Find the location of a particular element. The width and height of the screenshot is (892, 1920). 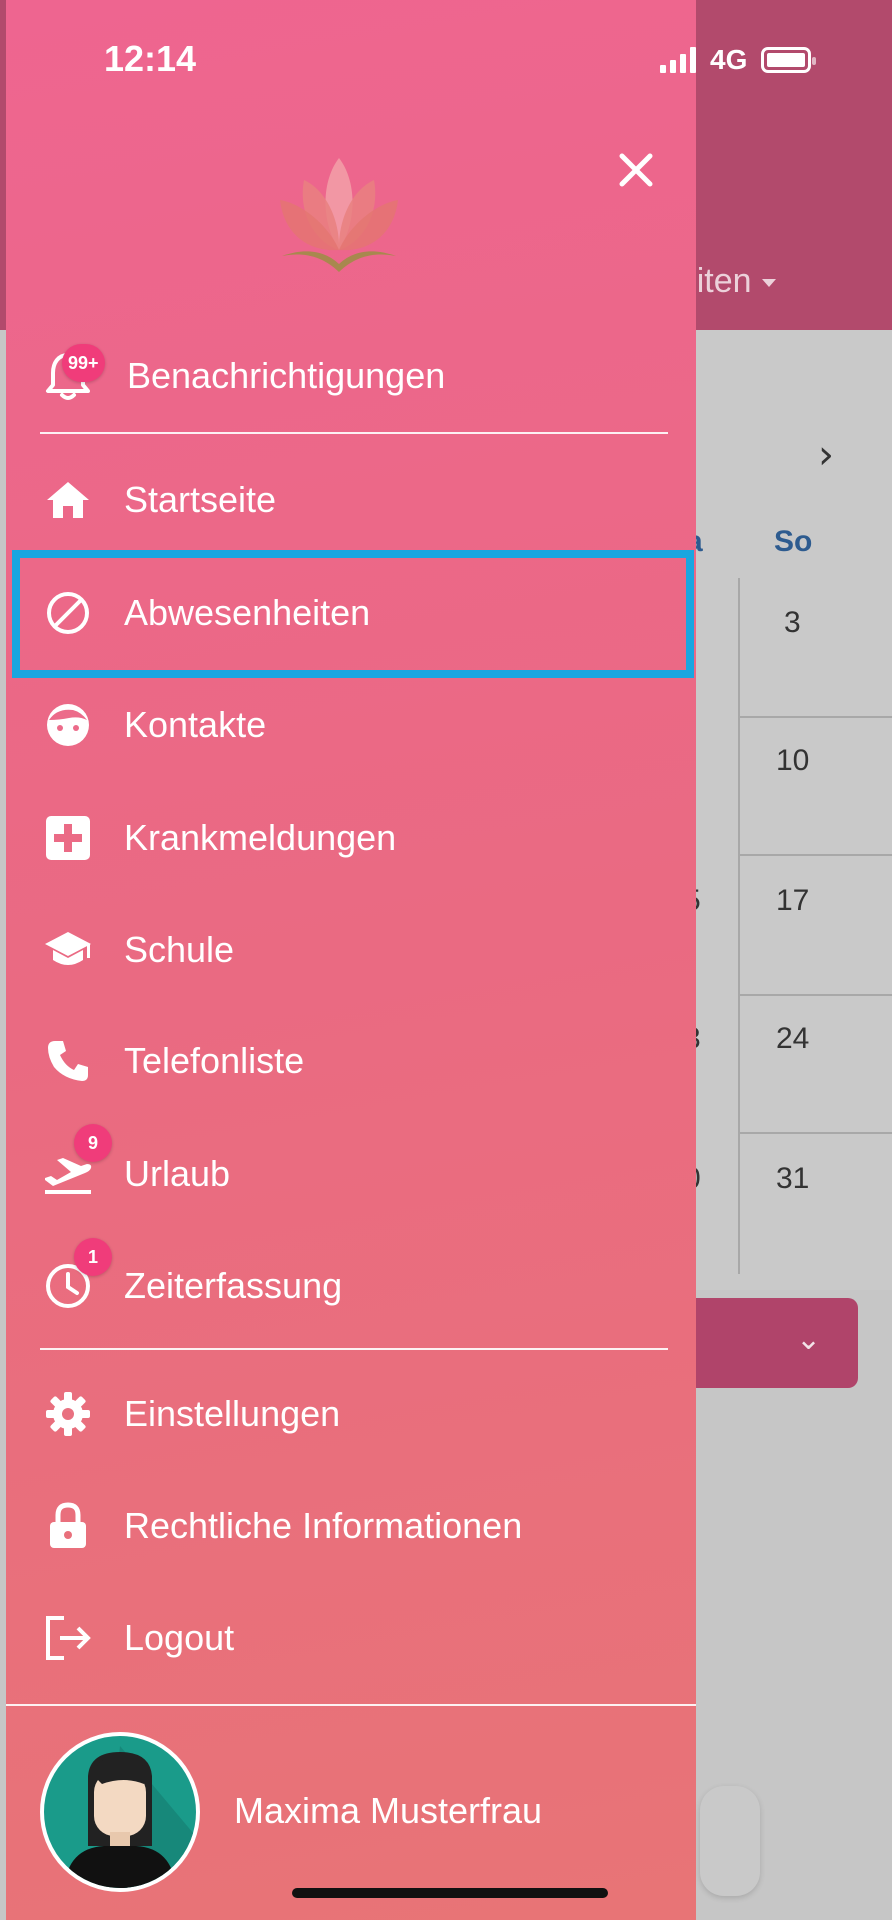

face-icon is located at coordinates (68, 725).